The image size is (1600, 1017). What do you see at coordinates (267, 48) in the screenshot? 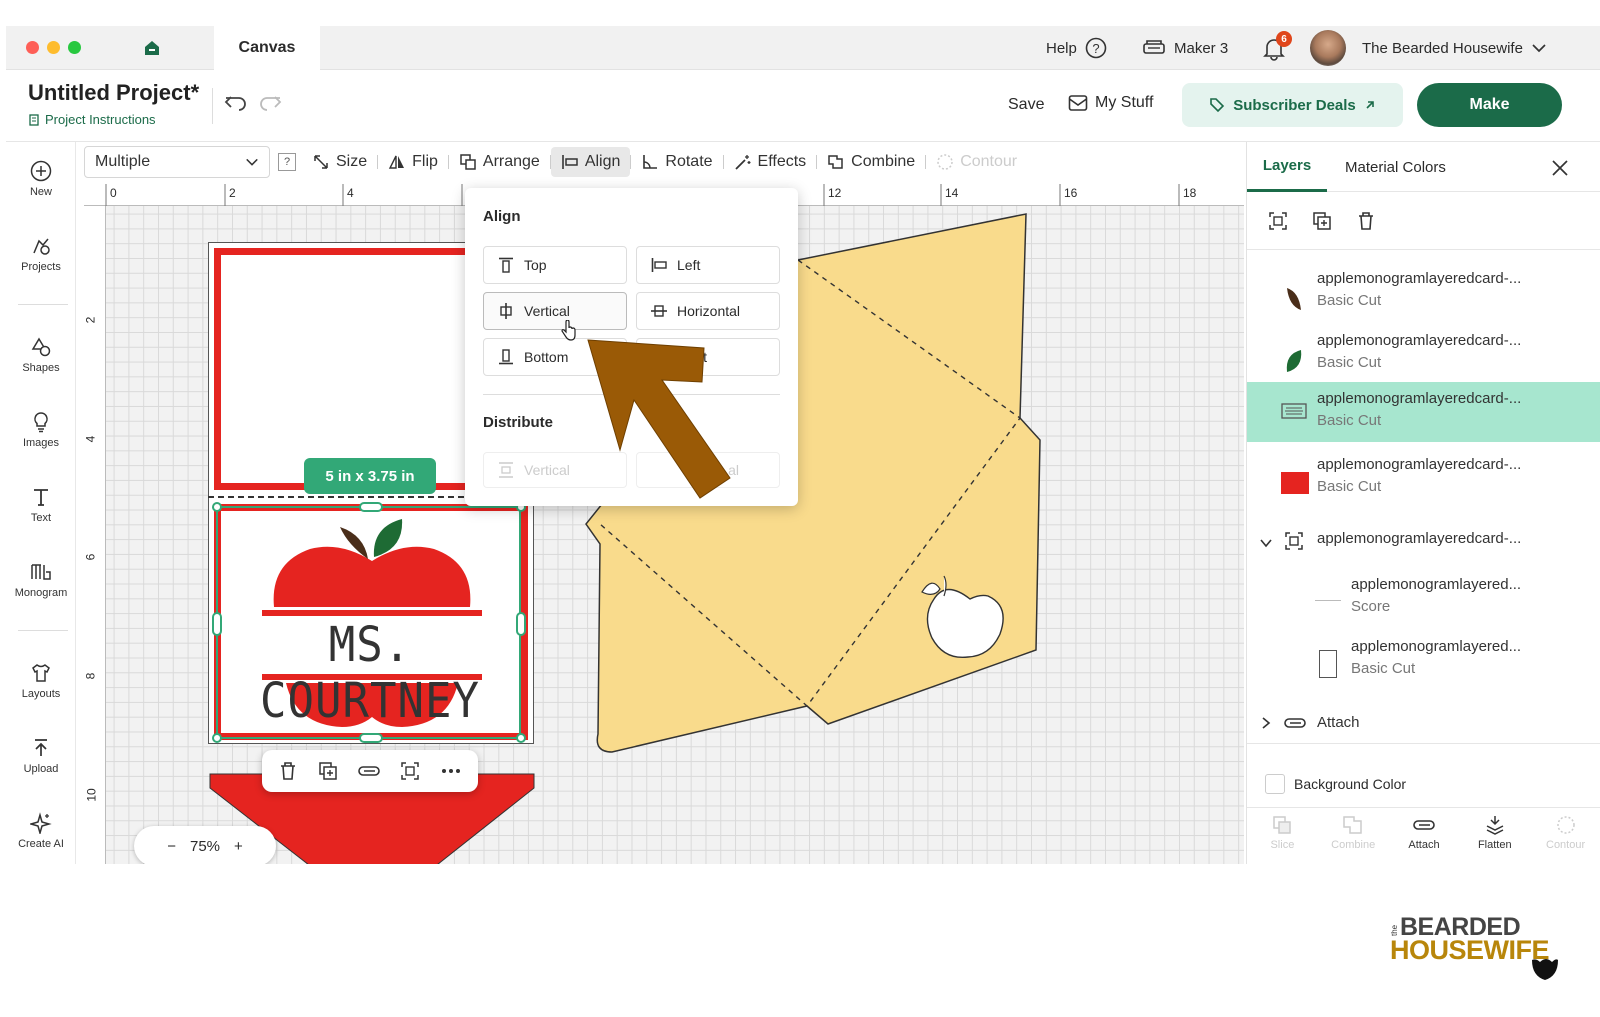
I see `tab-canvas: Canvas` at bounding box center [267, 48].